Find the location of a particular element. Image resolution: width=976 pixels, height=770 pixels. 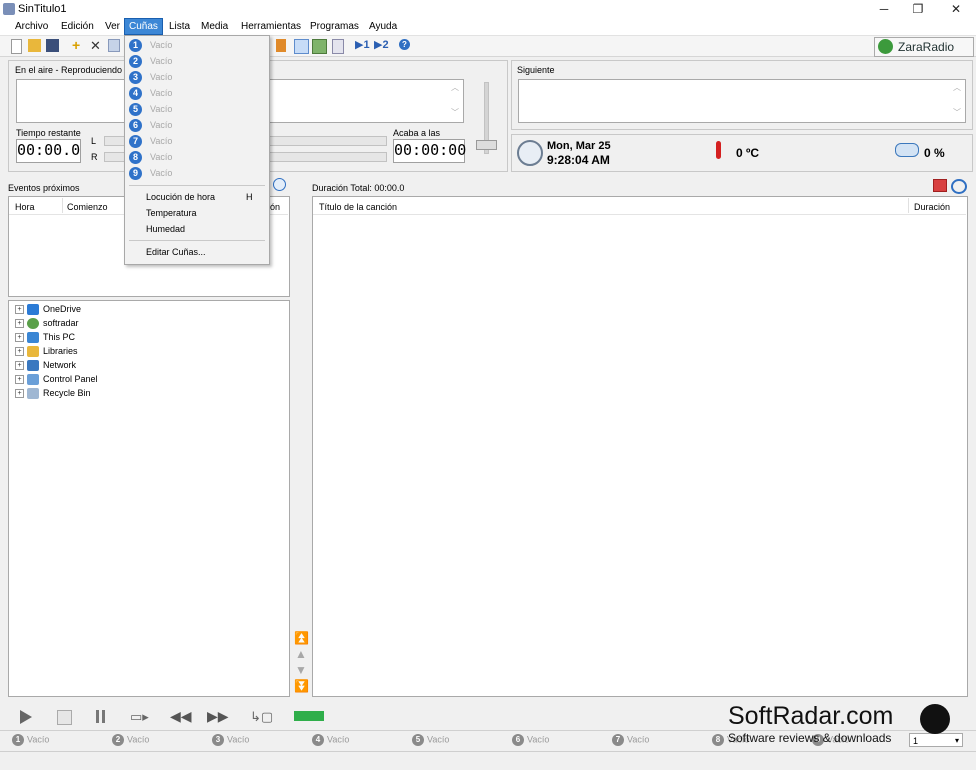

dropdown-slot-9: 9 Vacío is located at coordinates (197, 174).